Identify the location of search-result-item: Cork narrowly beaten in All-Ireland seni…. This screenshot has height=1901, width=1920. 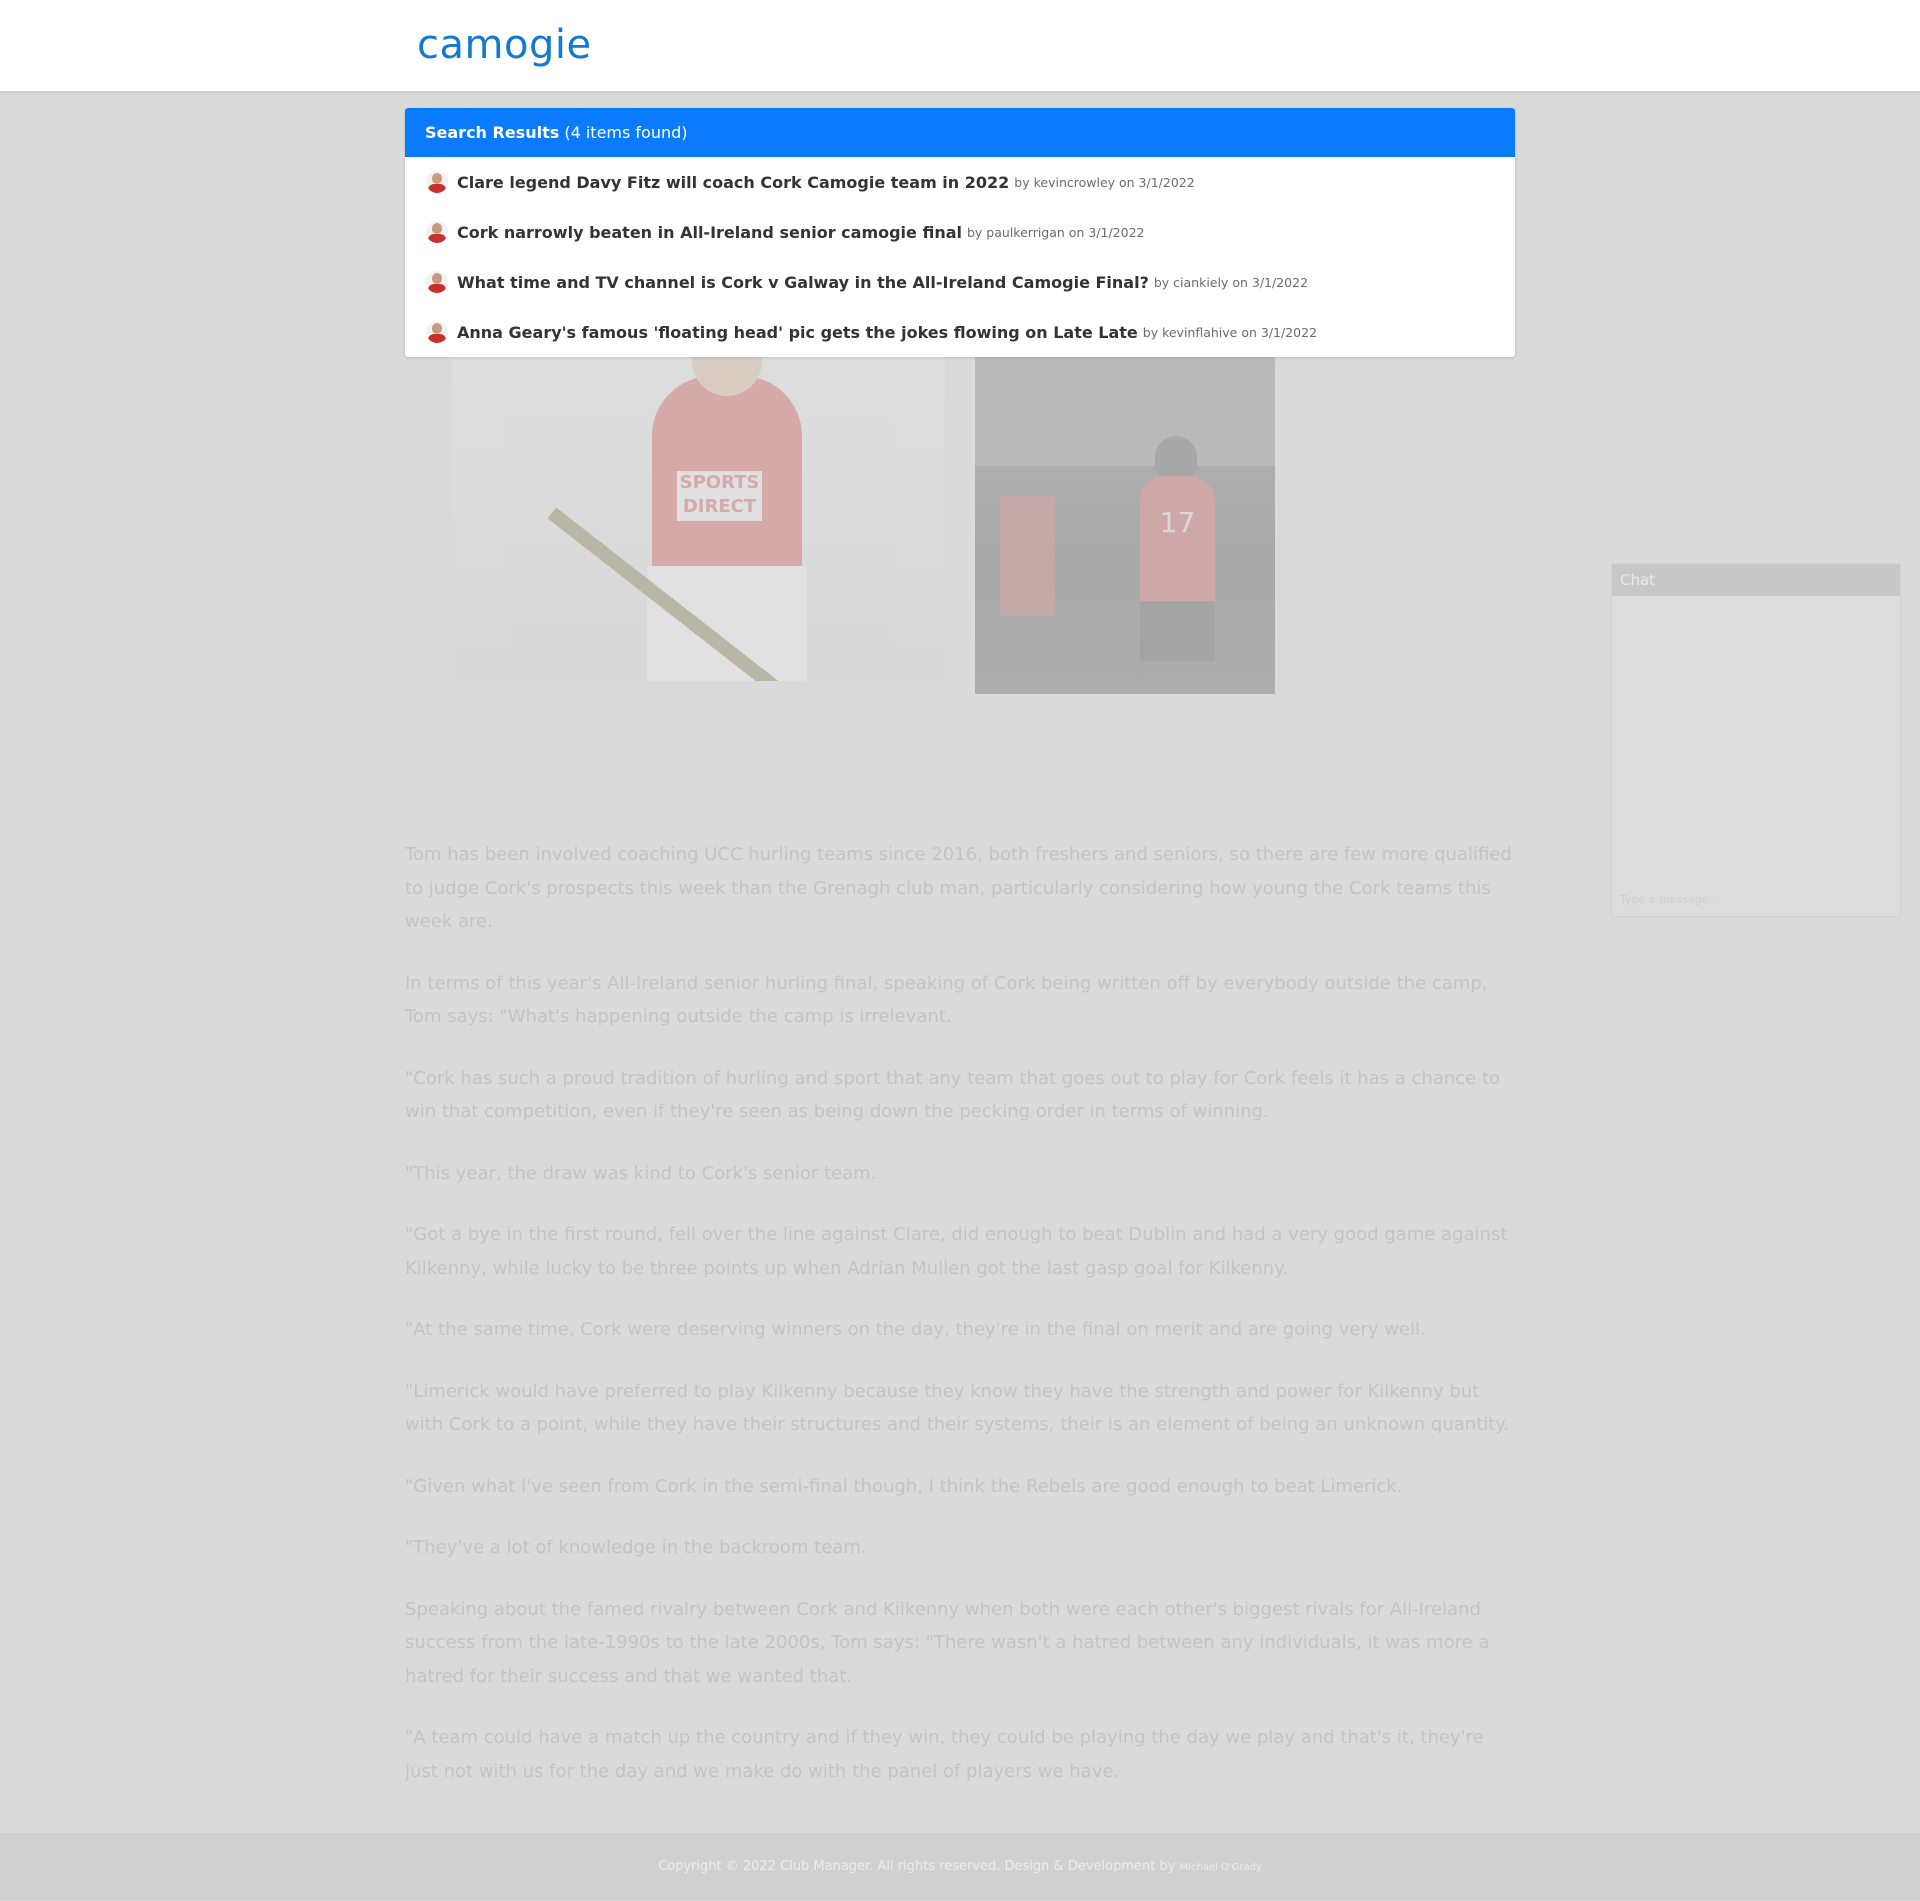
(960, 232).